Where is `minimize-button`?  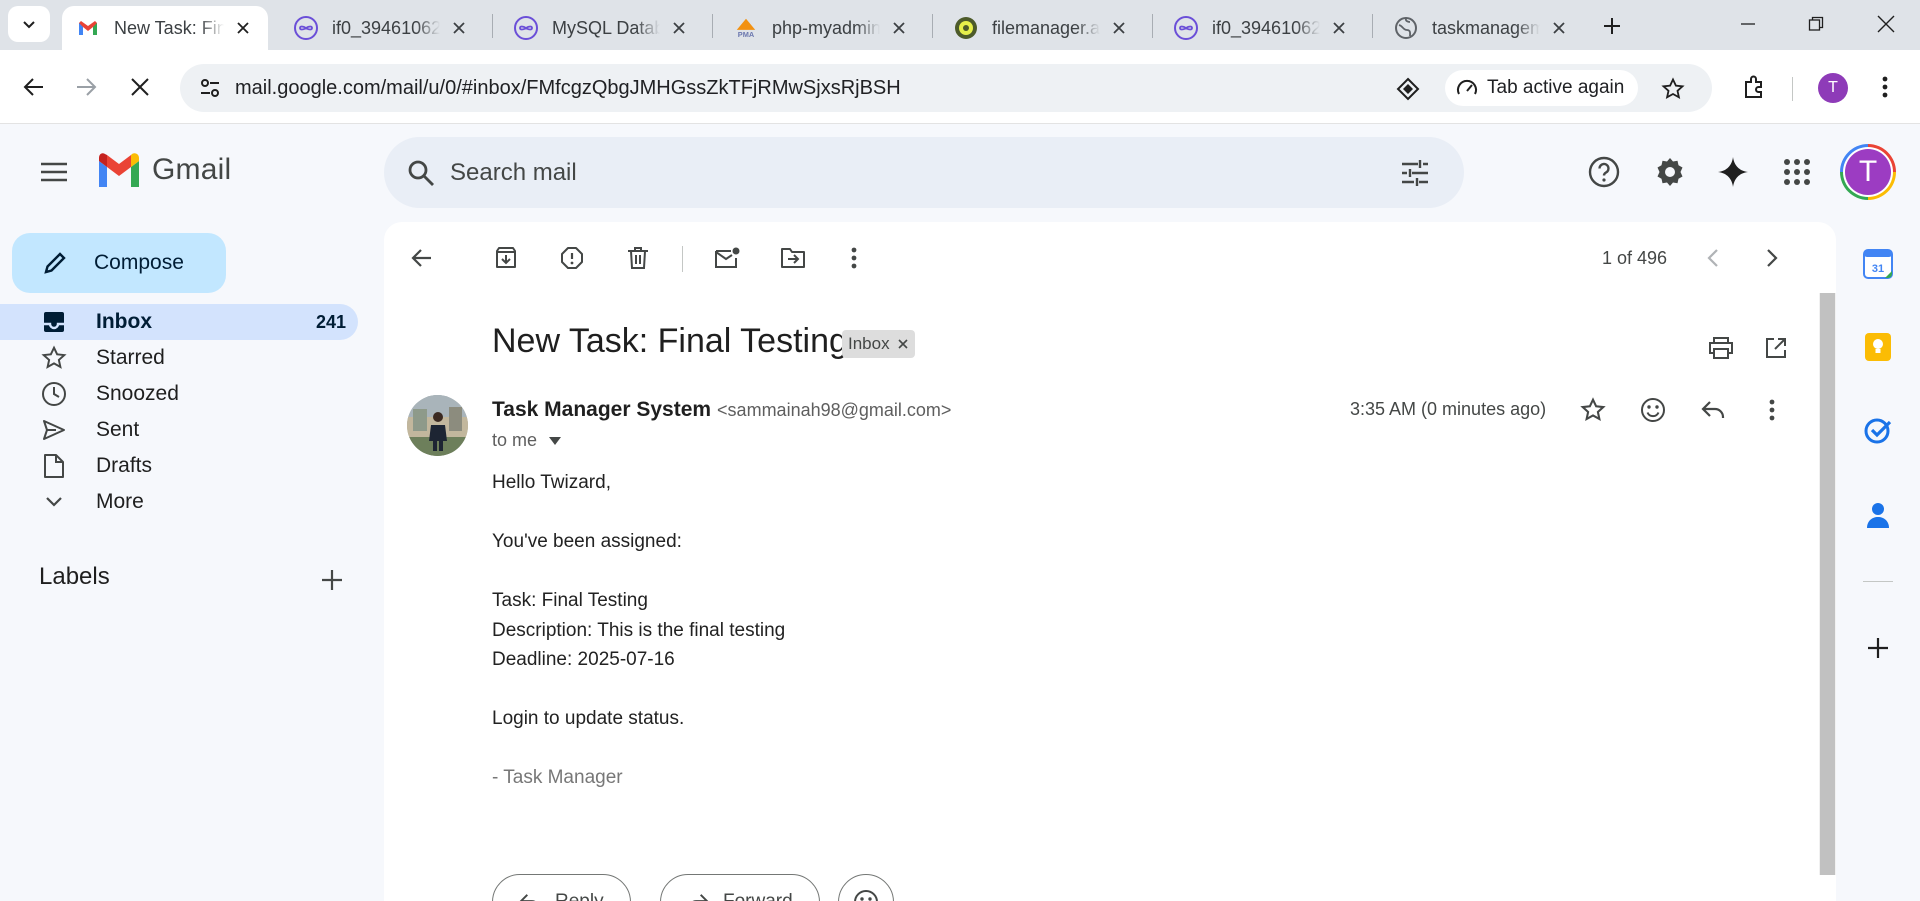 minimize-button is located at coordinates (1748, 24).